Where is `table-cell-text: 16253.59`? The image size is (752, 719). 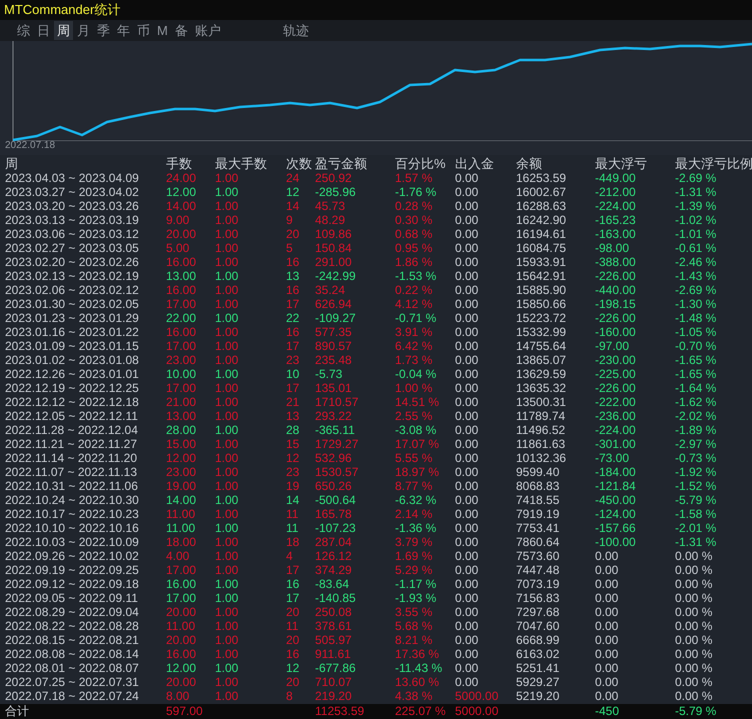
table-cell-text: 16253.59 is located at coordinates (542, 178).